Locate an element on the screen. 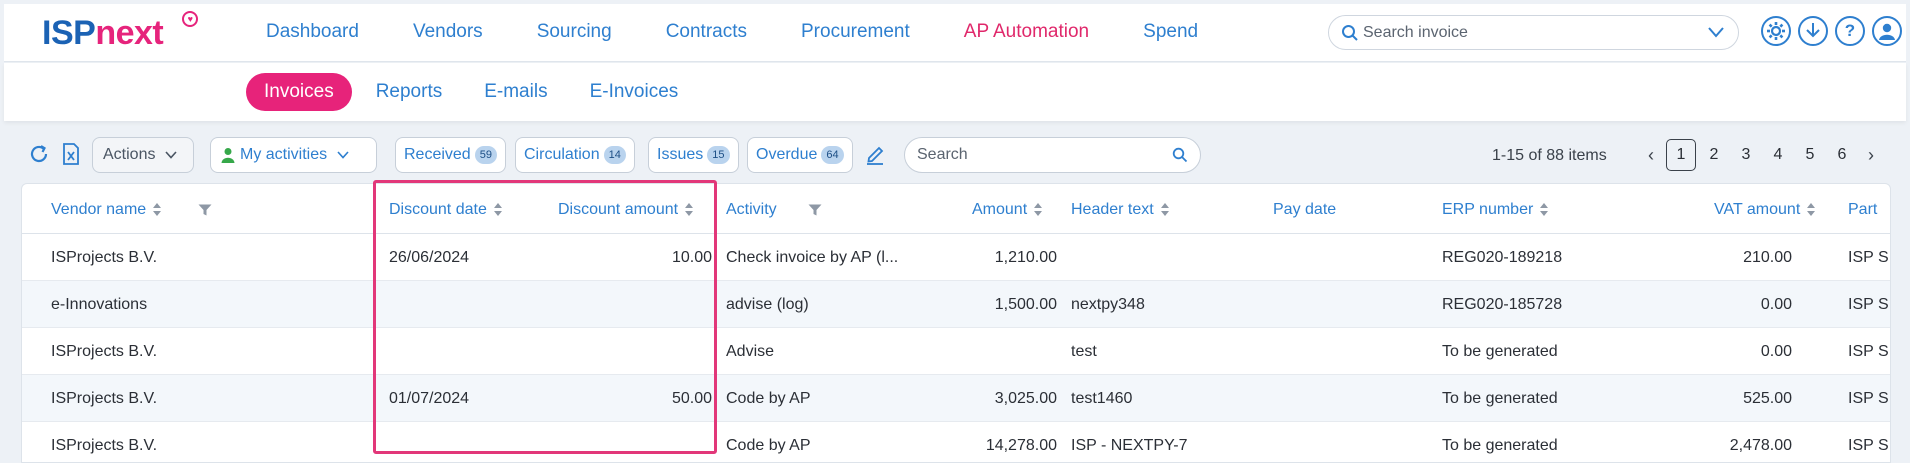 This screenshot has width=1910, height=463. column-label: Pay date is located at coordinates (1305, 209).